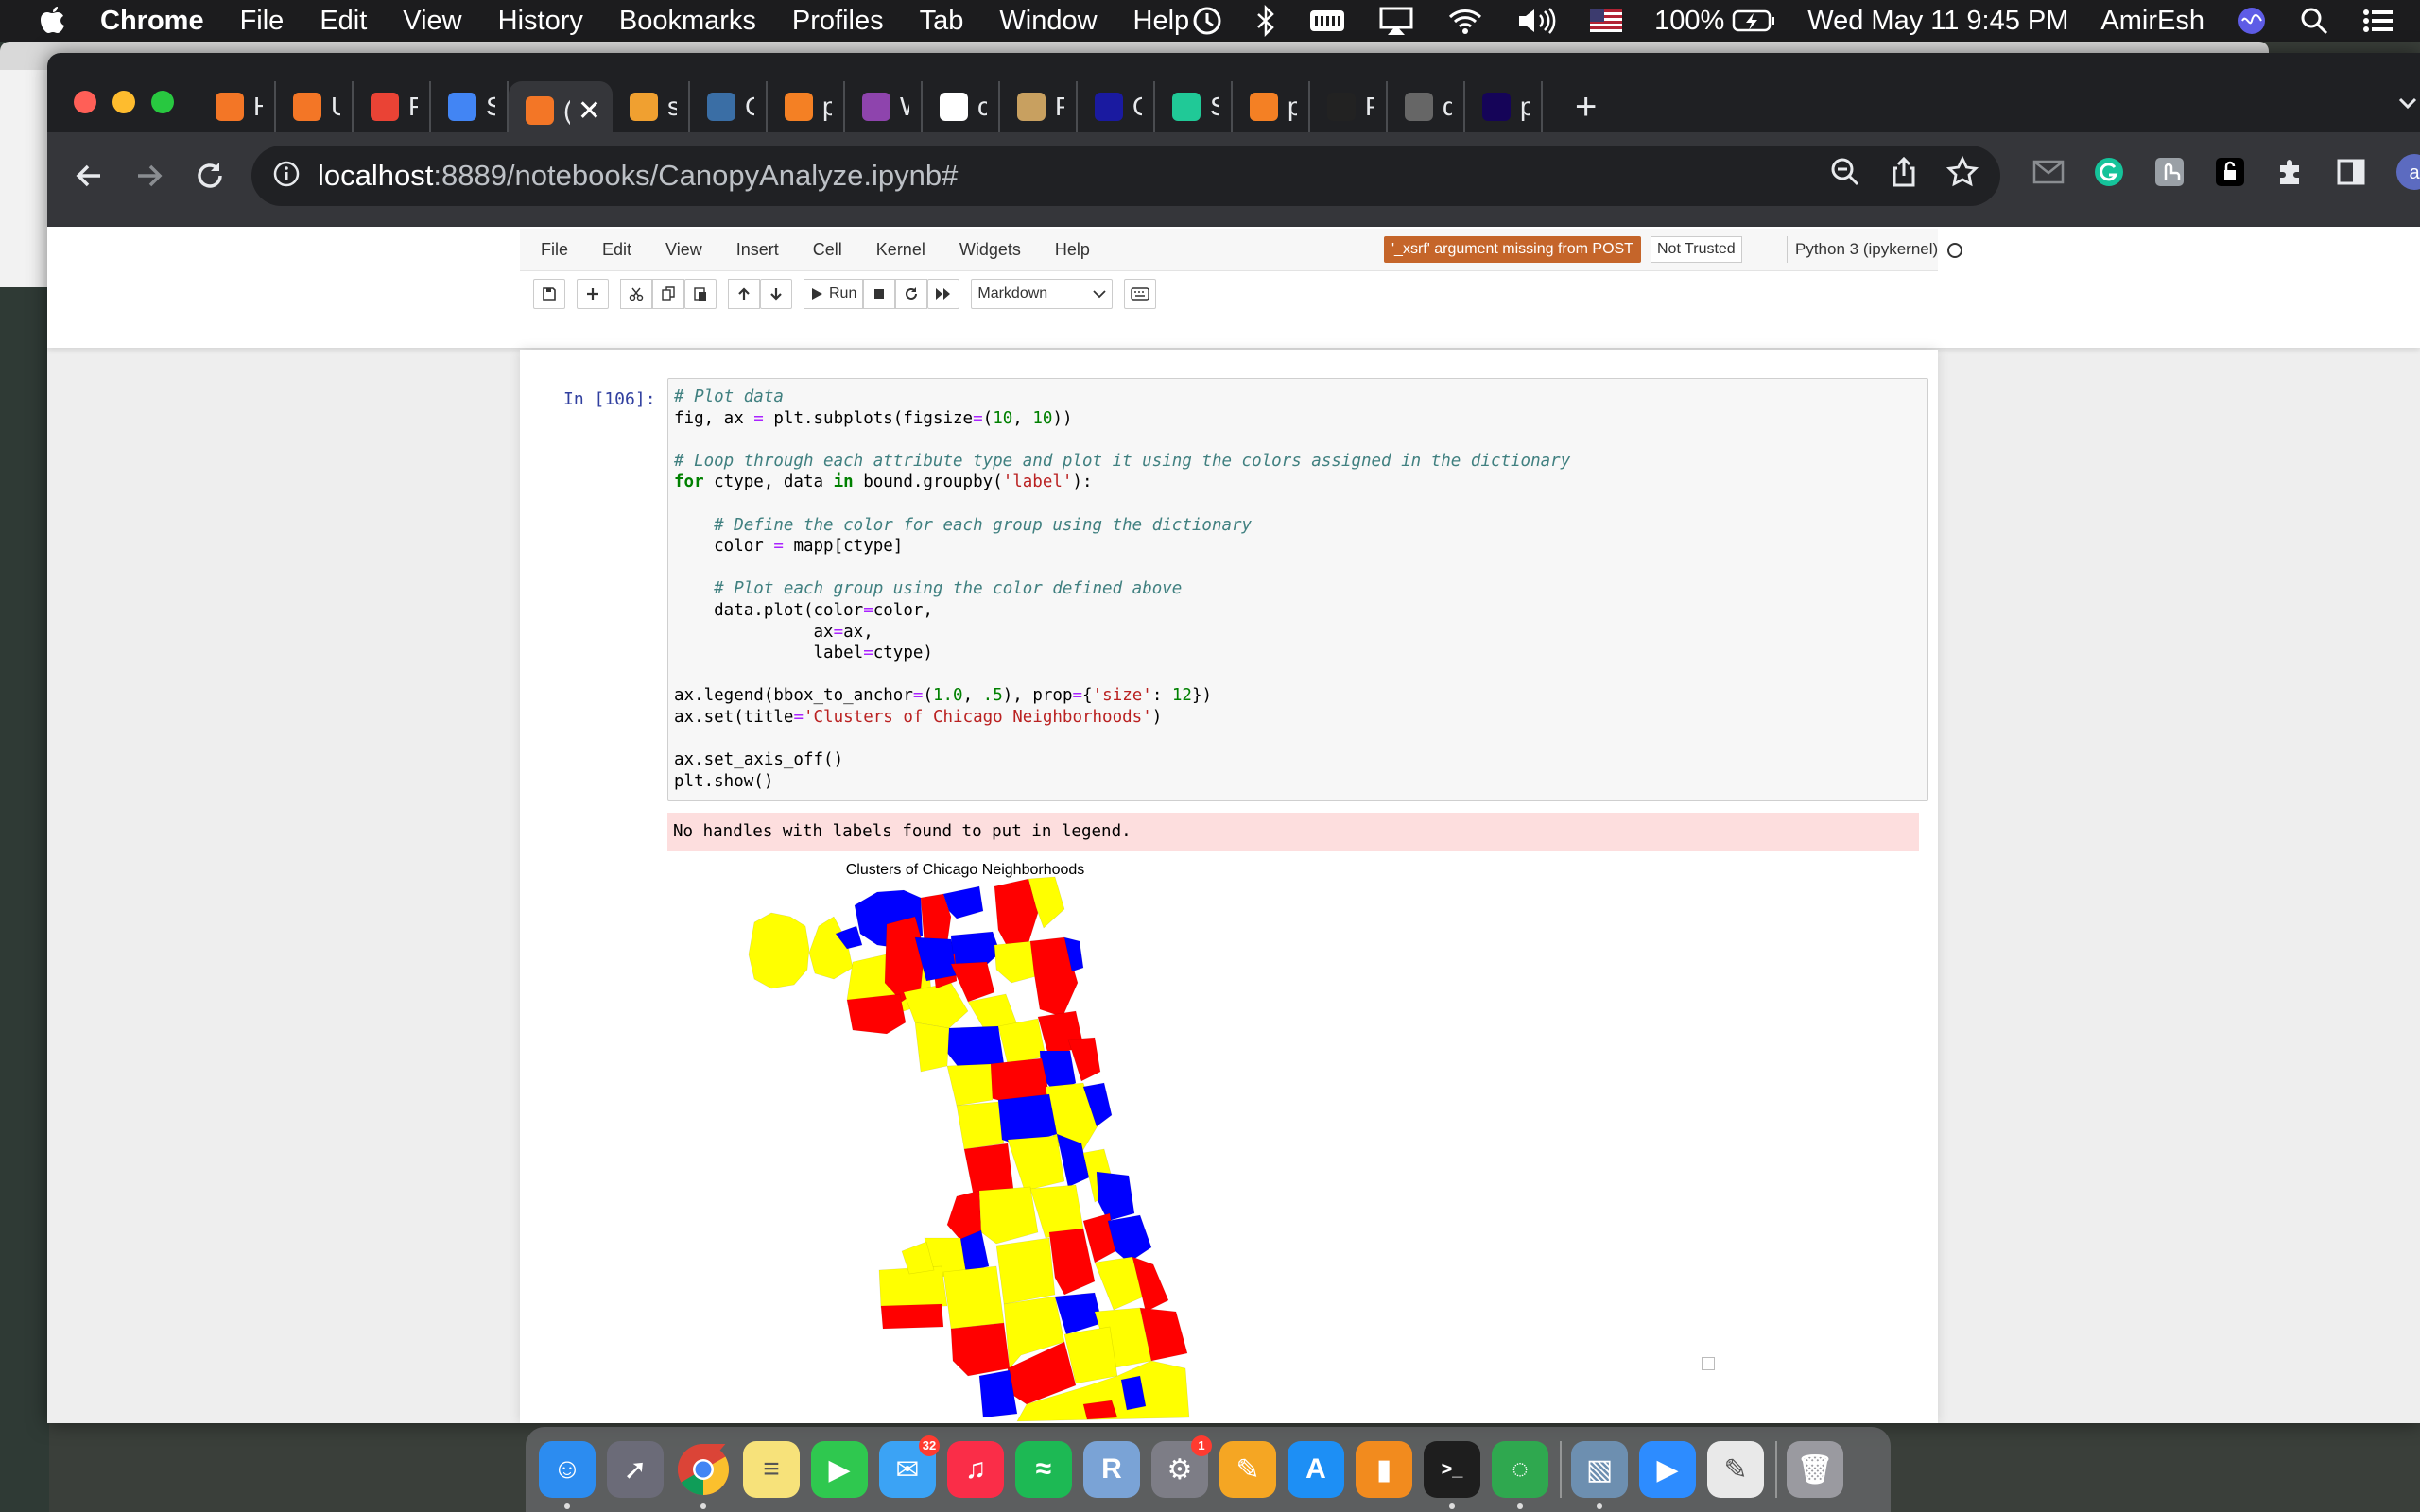 This screenshot has width=2420, height=1512. Describe the element at coordinates (554, 250) in the screenshot. I see `notebook-menu-file: File` at that location.